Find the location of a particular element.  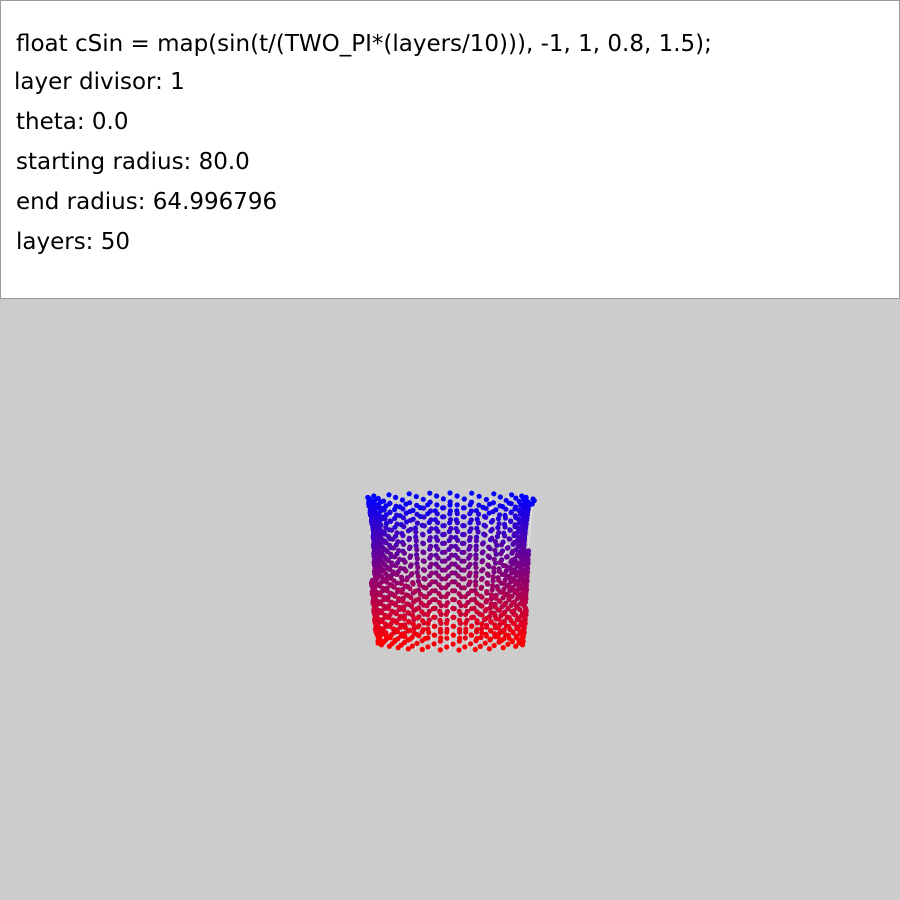

layer-divisor-text: layer divisor: 1 is located at coordinates (99, 82).